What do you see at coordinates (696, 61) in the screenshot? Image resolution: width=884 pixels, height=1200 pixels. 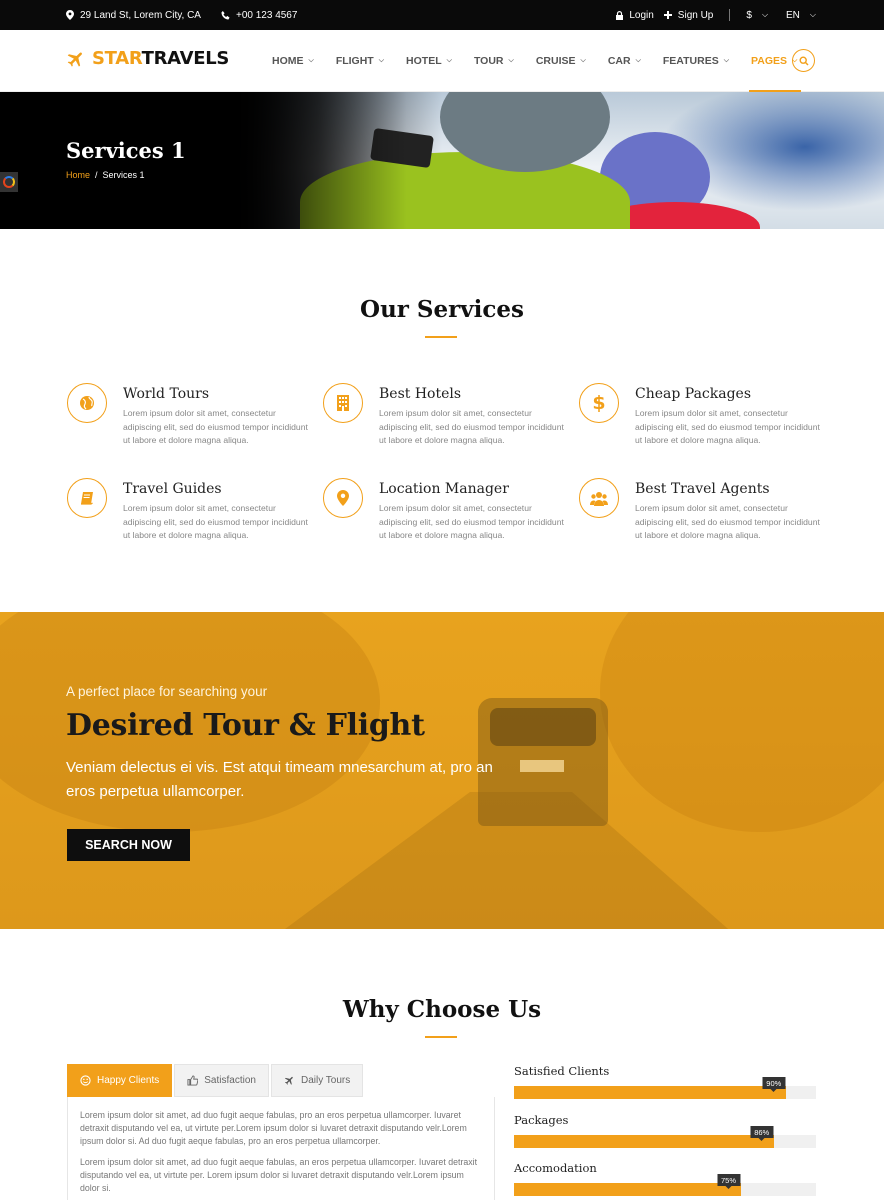 I see `nav-features: FEATURES ⌵` at bounding box center [696, 61].